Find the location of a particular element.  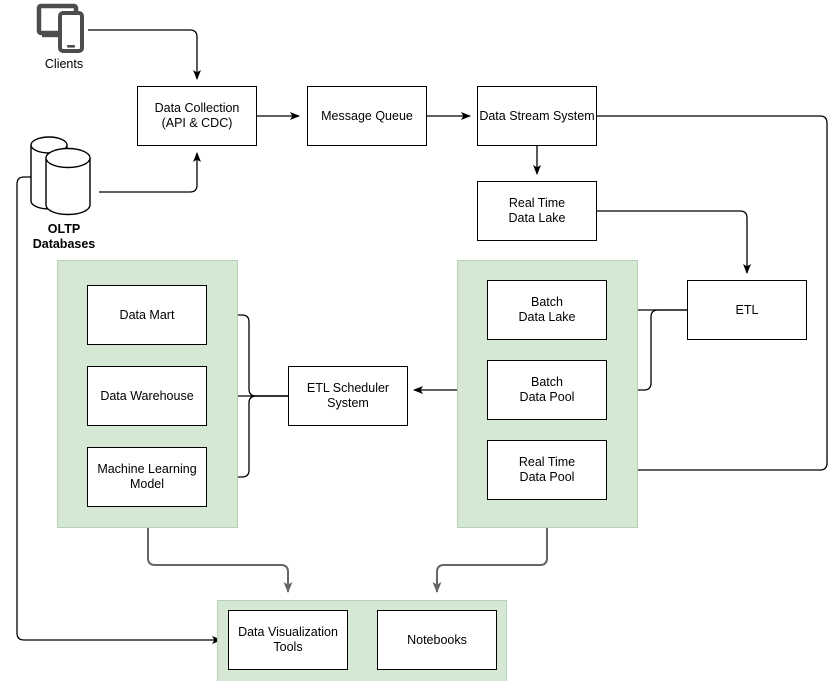

node-data-mart: Data Mart is located at coordinates (147, 315).